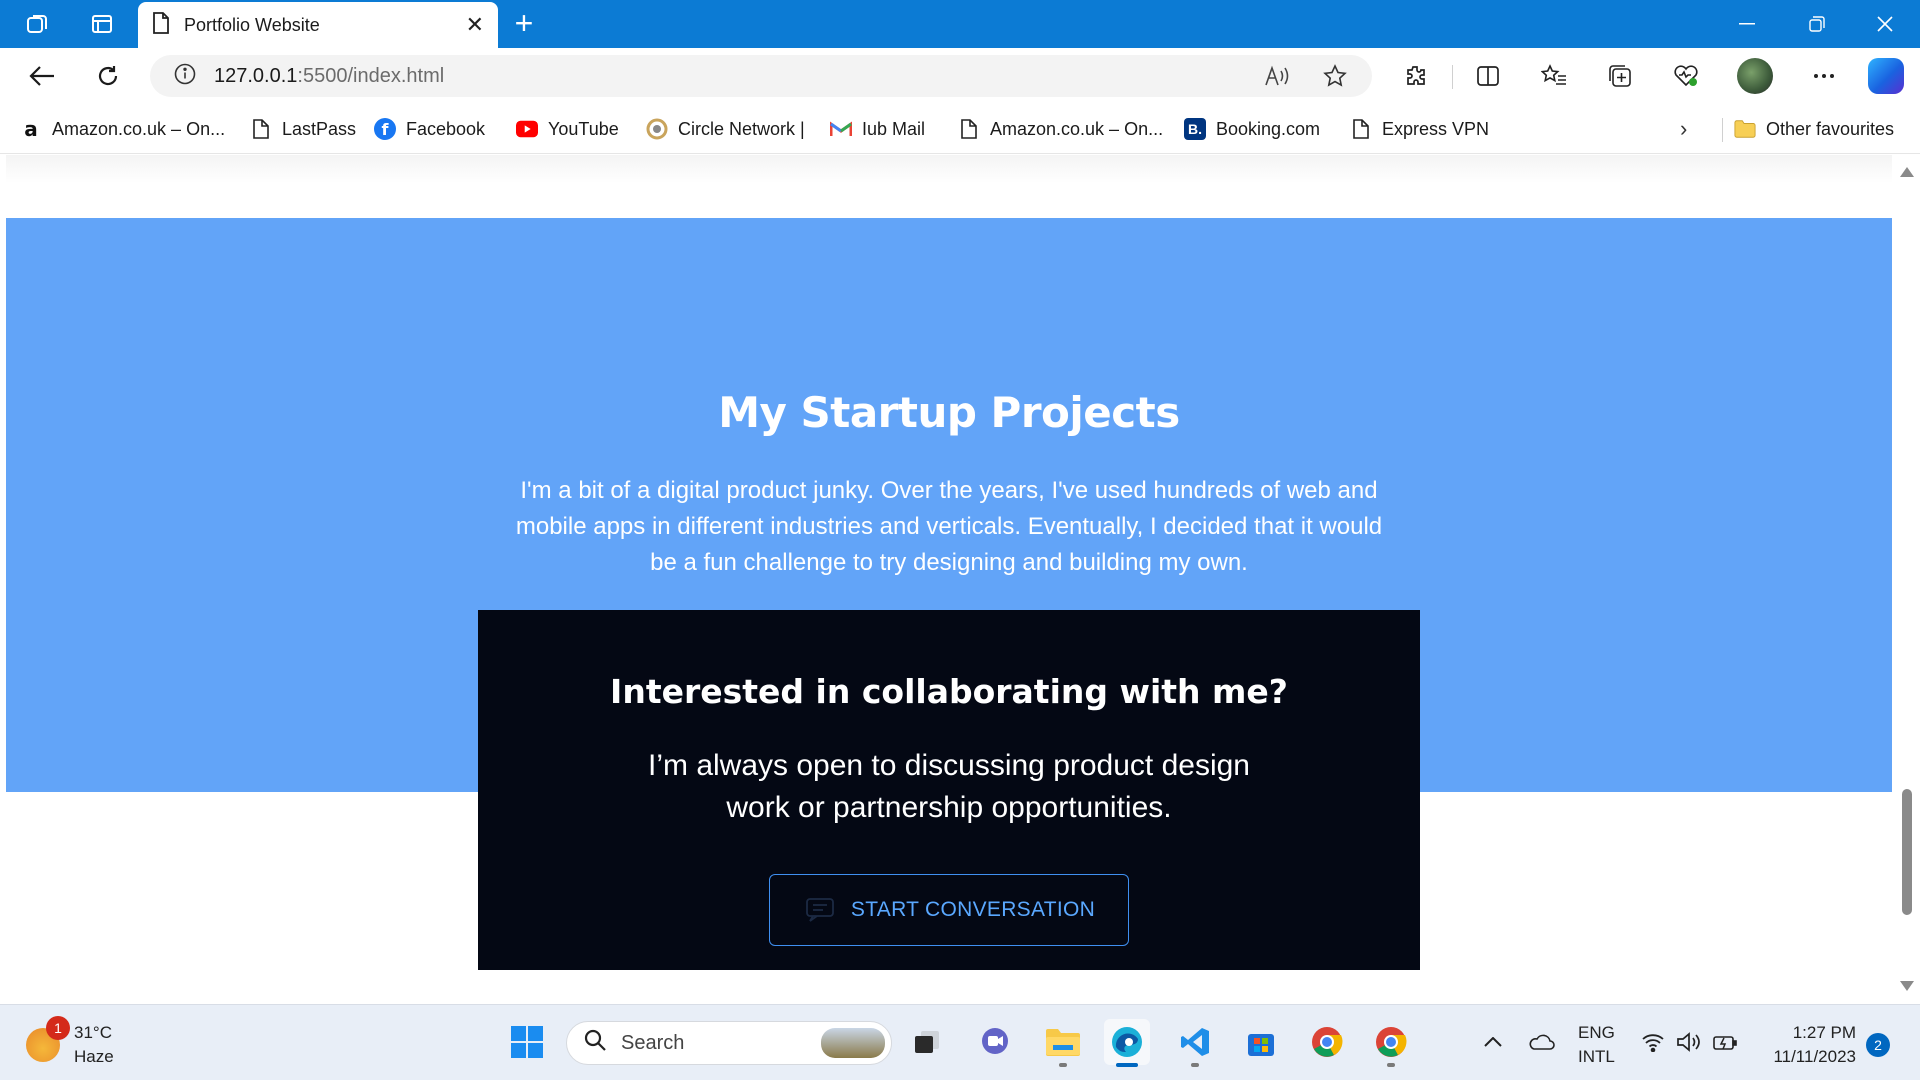  Describe the element at coordinates (1722, 130) in the screenshot. I see `favourites-divider` at that location.